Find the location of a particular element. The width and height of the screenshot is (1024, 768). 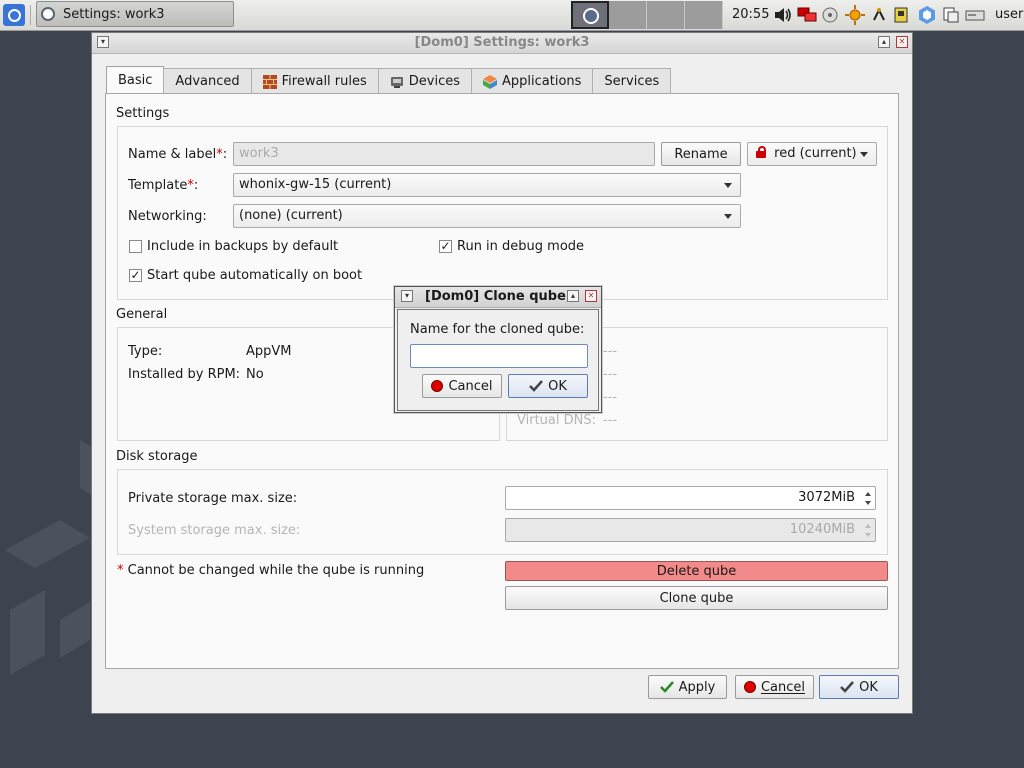

include-backups-label: Include in backups by default is located at coordinates (243, 246).